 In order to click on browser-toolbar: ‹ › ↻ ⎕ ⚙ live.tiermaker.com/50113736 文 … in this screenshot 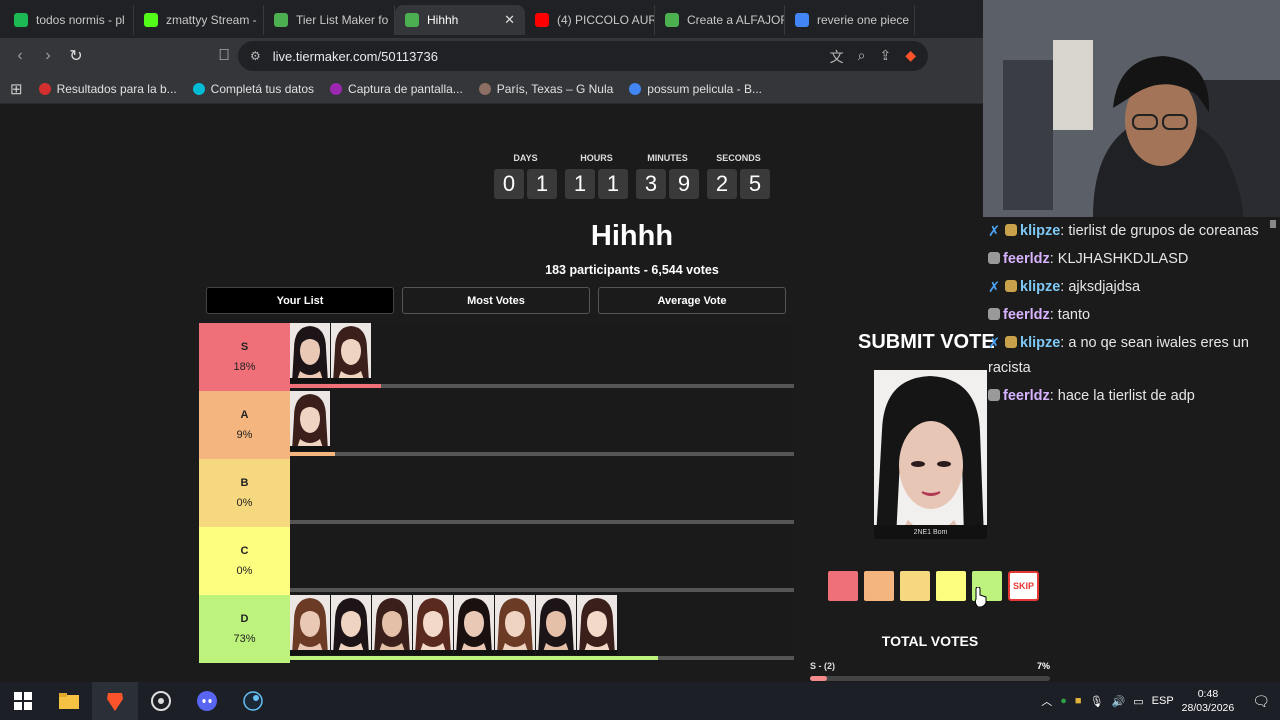, I will do `click(491, 56)`.